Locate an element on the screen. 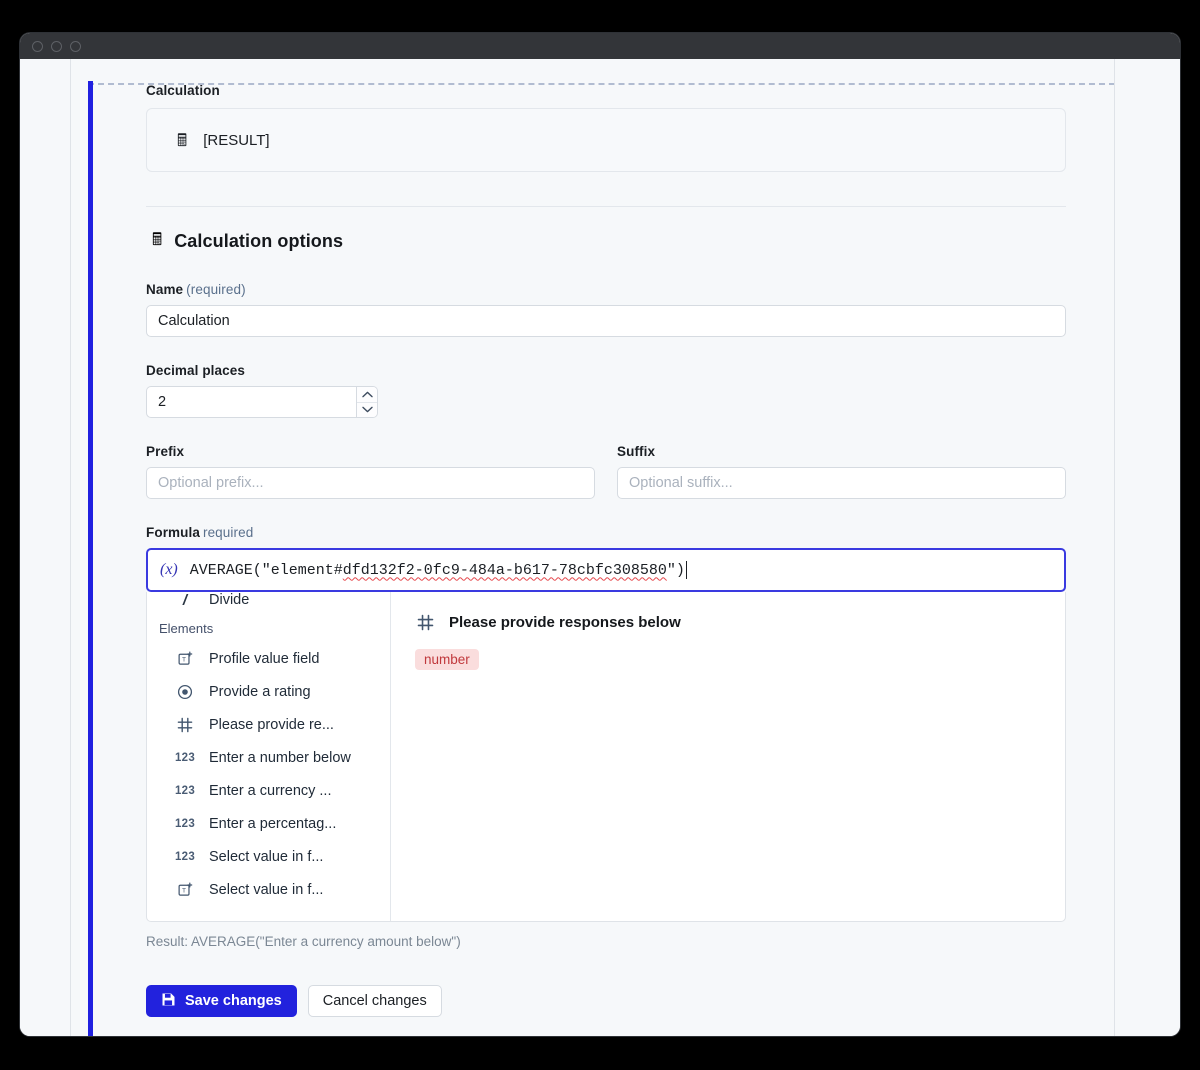 The height and width of the screenshot is (1070, 1200). formula-suffix: ") is located at coordinates (675, 570).